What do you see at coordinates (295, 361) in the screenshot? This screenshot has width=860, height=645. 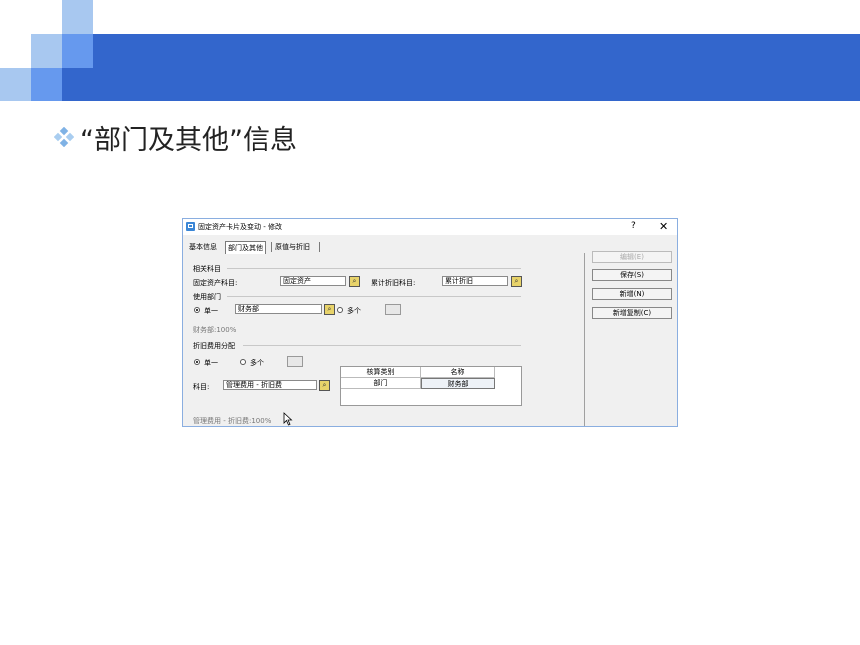 I see `allocation-multi-button` at bounding box center [295, 361].